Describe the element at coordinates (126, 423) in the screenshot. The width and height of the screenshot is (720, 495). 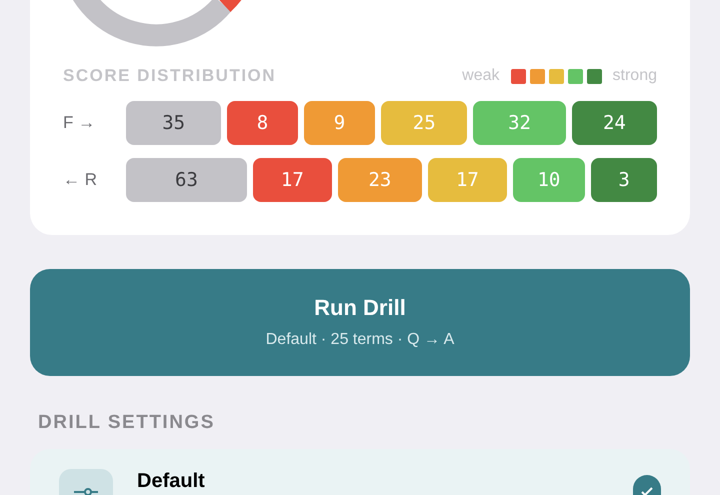
I see `section-heading: DRILL SETTINGS` at that location.